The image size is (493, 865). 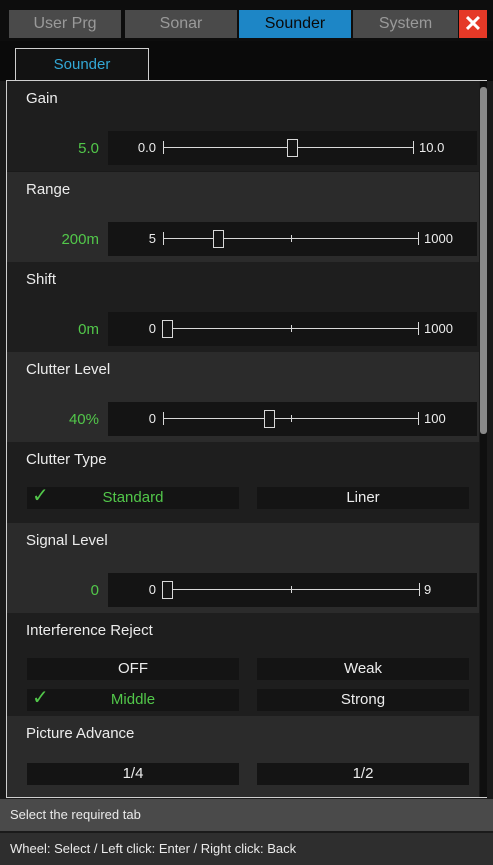 I want to click on picture-advance-half-button: 1/2, so click(x=363, y=774).